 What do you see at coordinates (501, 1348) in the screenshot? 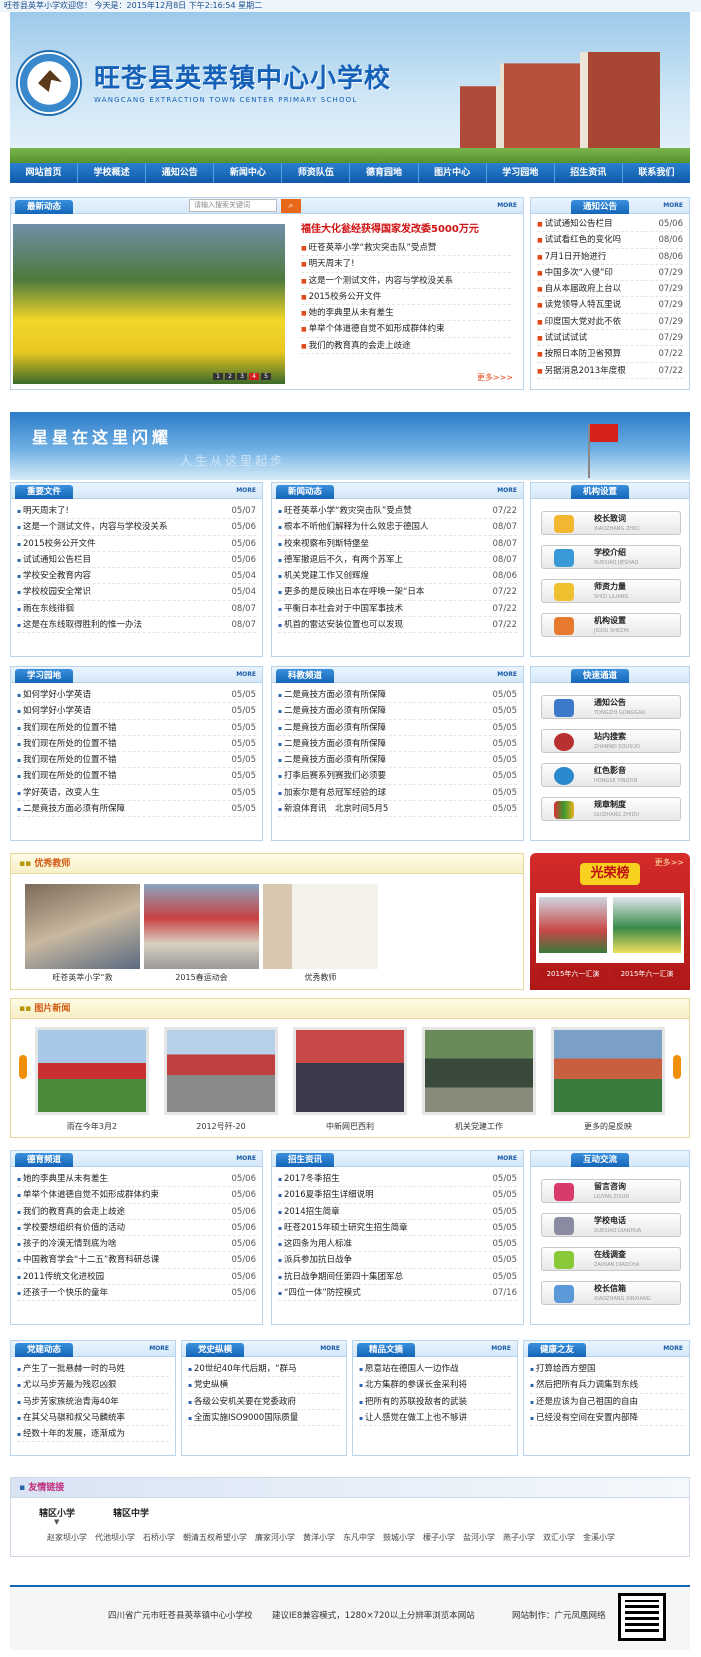
I see `essay-more: MORE` at bounding box center [501, 1348].